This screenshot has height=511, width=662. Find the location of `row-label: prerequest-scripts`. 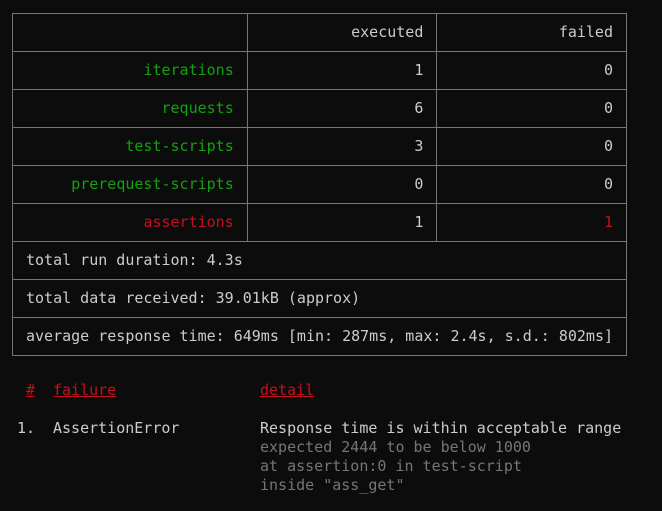

row-label: prerequest-scripts is located at coordinates (130, 184).